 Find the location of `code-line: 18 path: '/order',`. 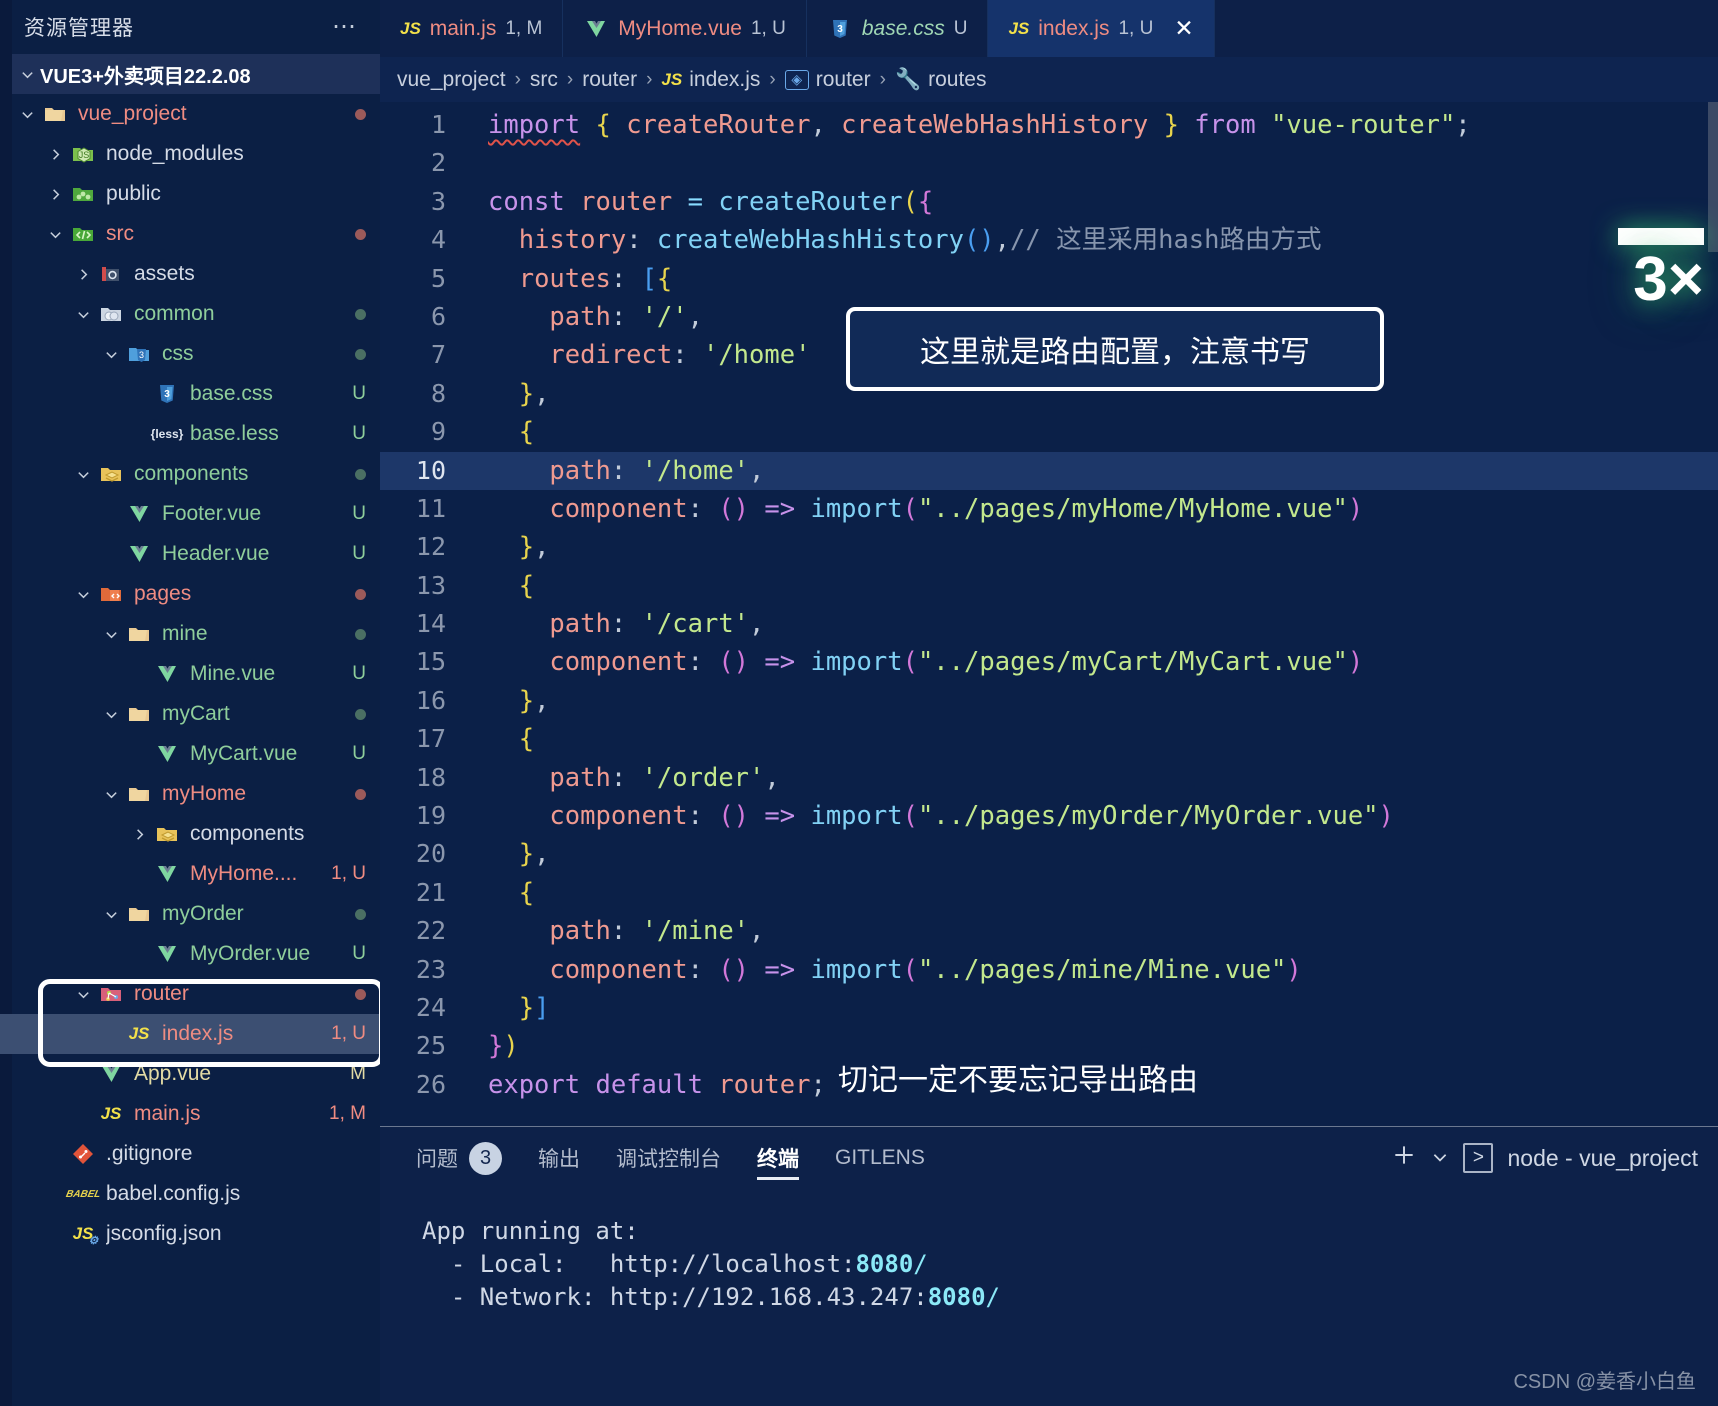

code-line: 18 path: '/order', is located at coordinates (1049, 778).